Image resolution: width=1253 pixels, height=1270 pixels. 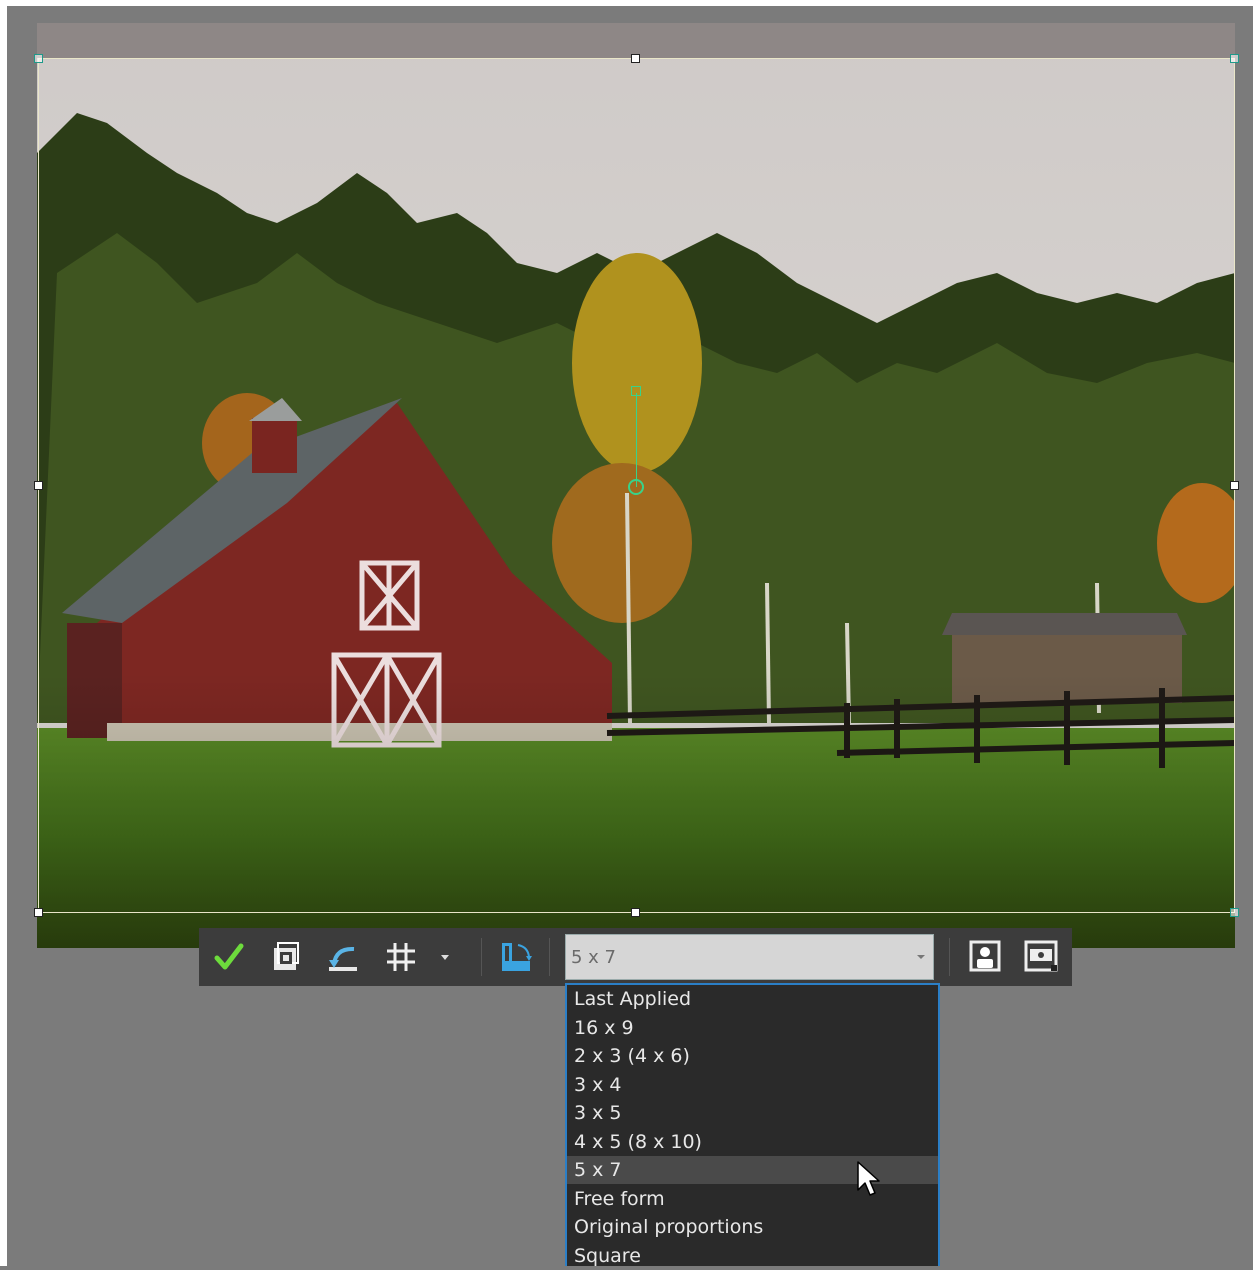 I want to click on rotation-handle, so click(x=636, y=487).